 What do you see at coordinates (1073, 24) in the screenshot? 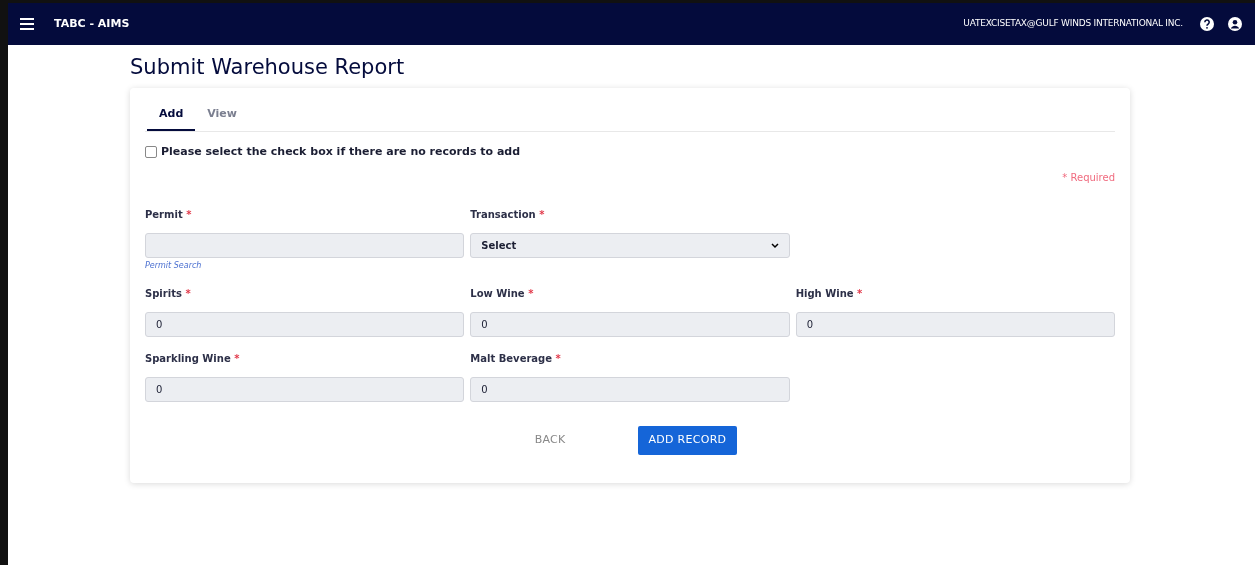
I see `user-name: UATEXCISETAX@GULF WINDS INTERNATIONAL INC.` at bounding box center [1073, 24].